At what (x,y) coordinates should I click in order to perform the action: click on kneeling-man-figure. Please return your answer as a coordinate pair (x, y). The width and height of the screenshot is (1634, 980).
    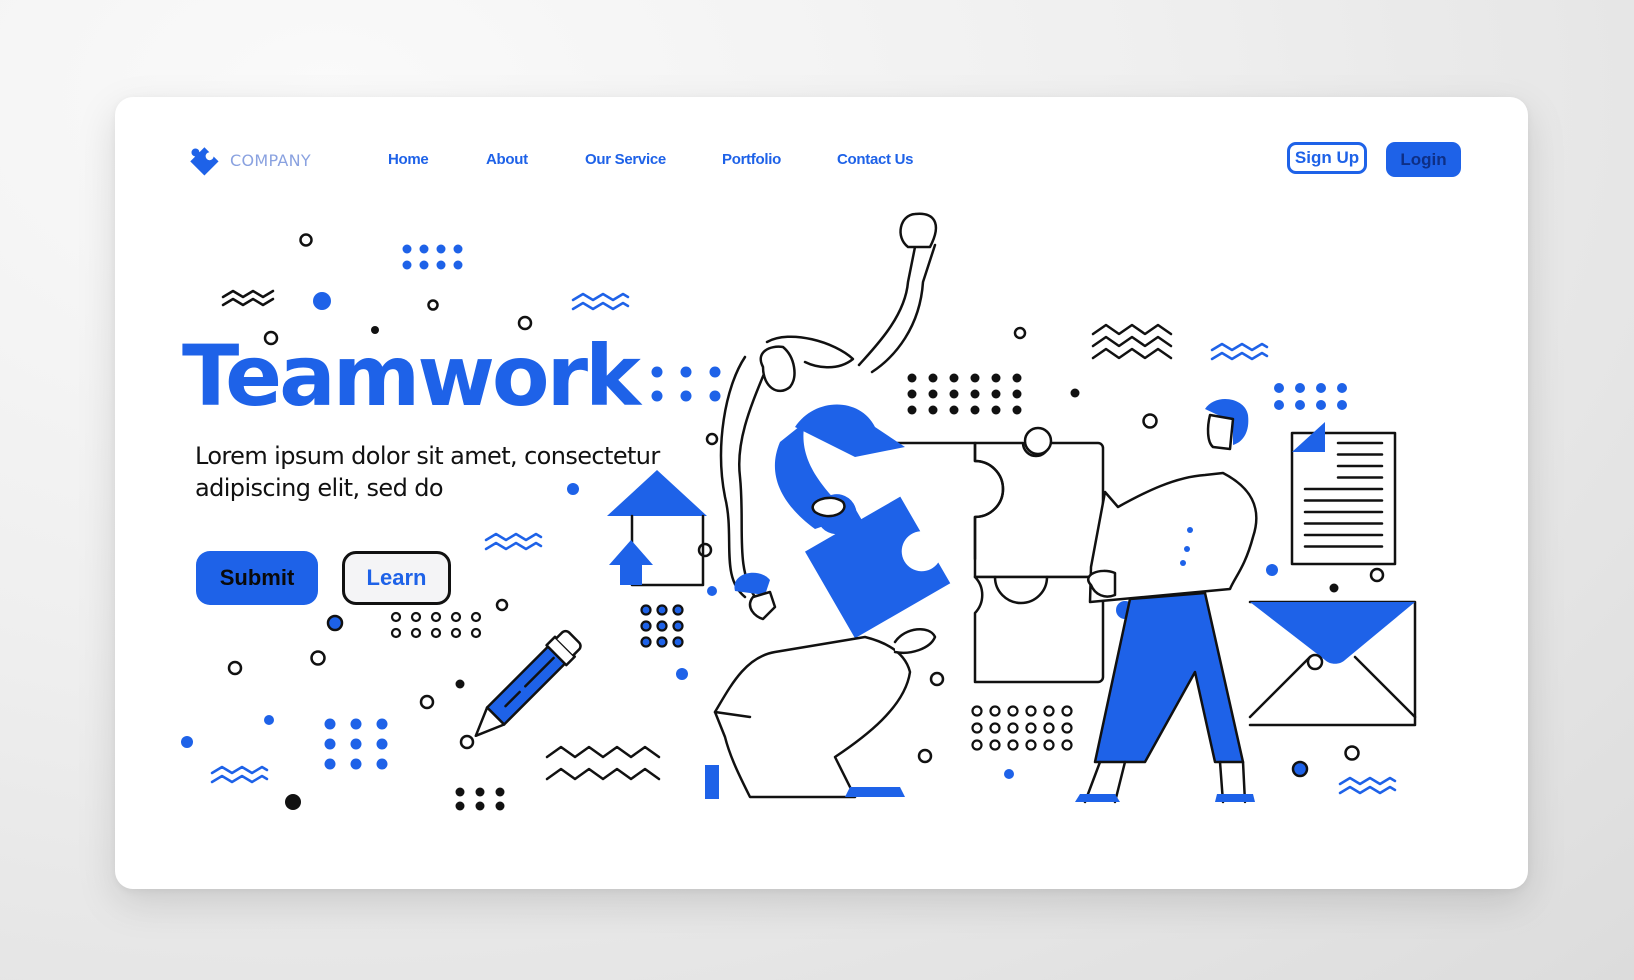
    Looking at the image, I should click on (821, 685).